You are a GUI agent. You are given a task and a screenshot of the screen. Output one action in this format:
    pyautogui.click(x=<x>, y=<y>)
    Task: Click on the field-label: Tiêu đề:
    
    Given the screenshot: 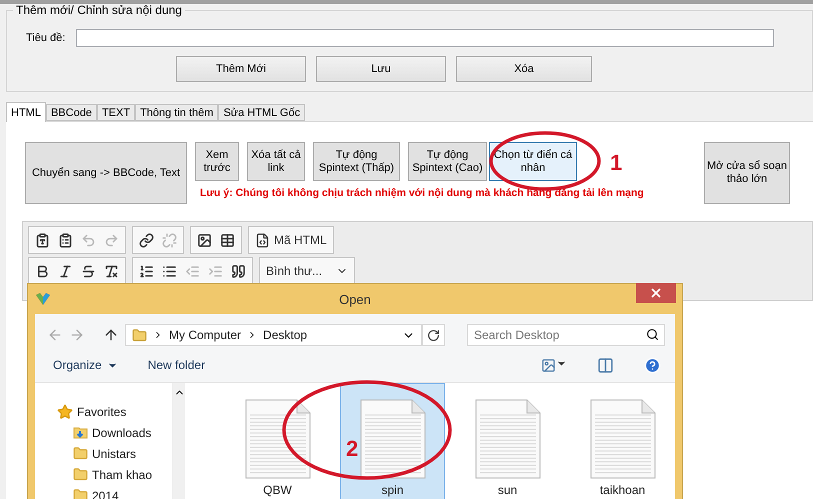 What is the action you would take?
    pyautogui.click(x=46, y=38)
    